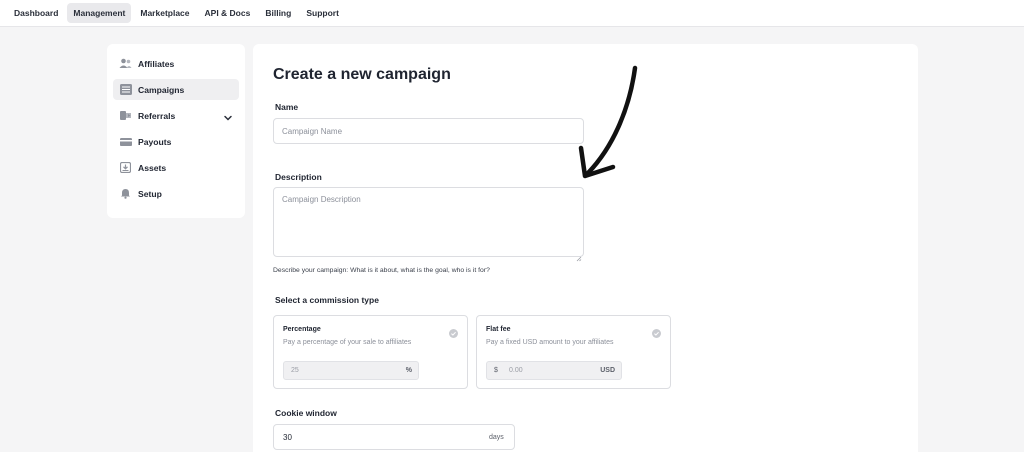 This screenshot has height=452, width=1024. I want to click on users-icon, so click(125, 63).